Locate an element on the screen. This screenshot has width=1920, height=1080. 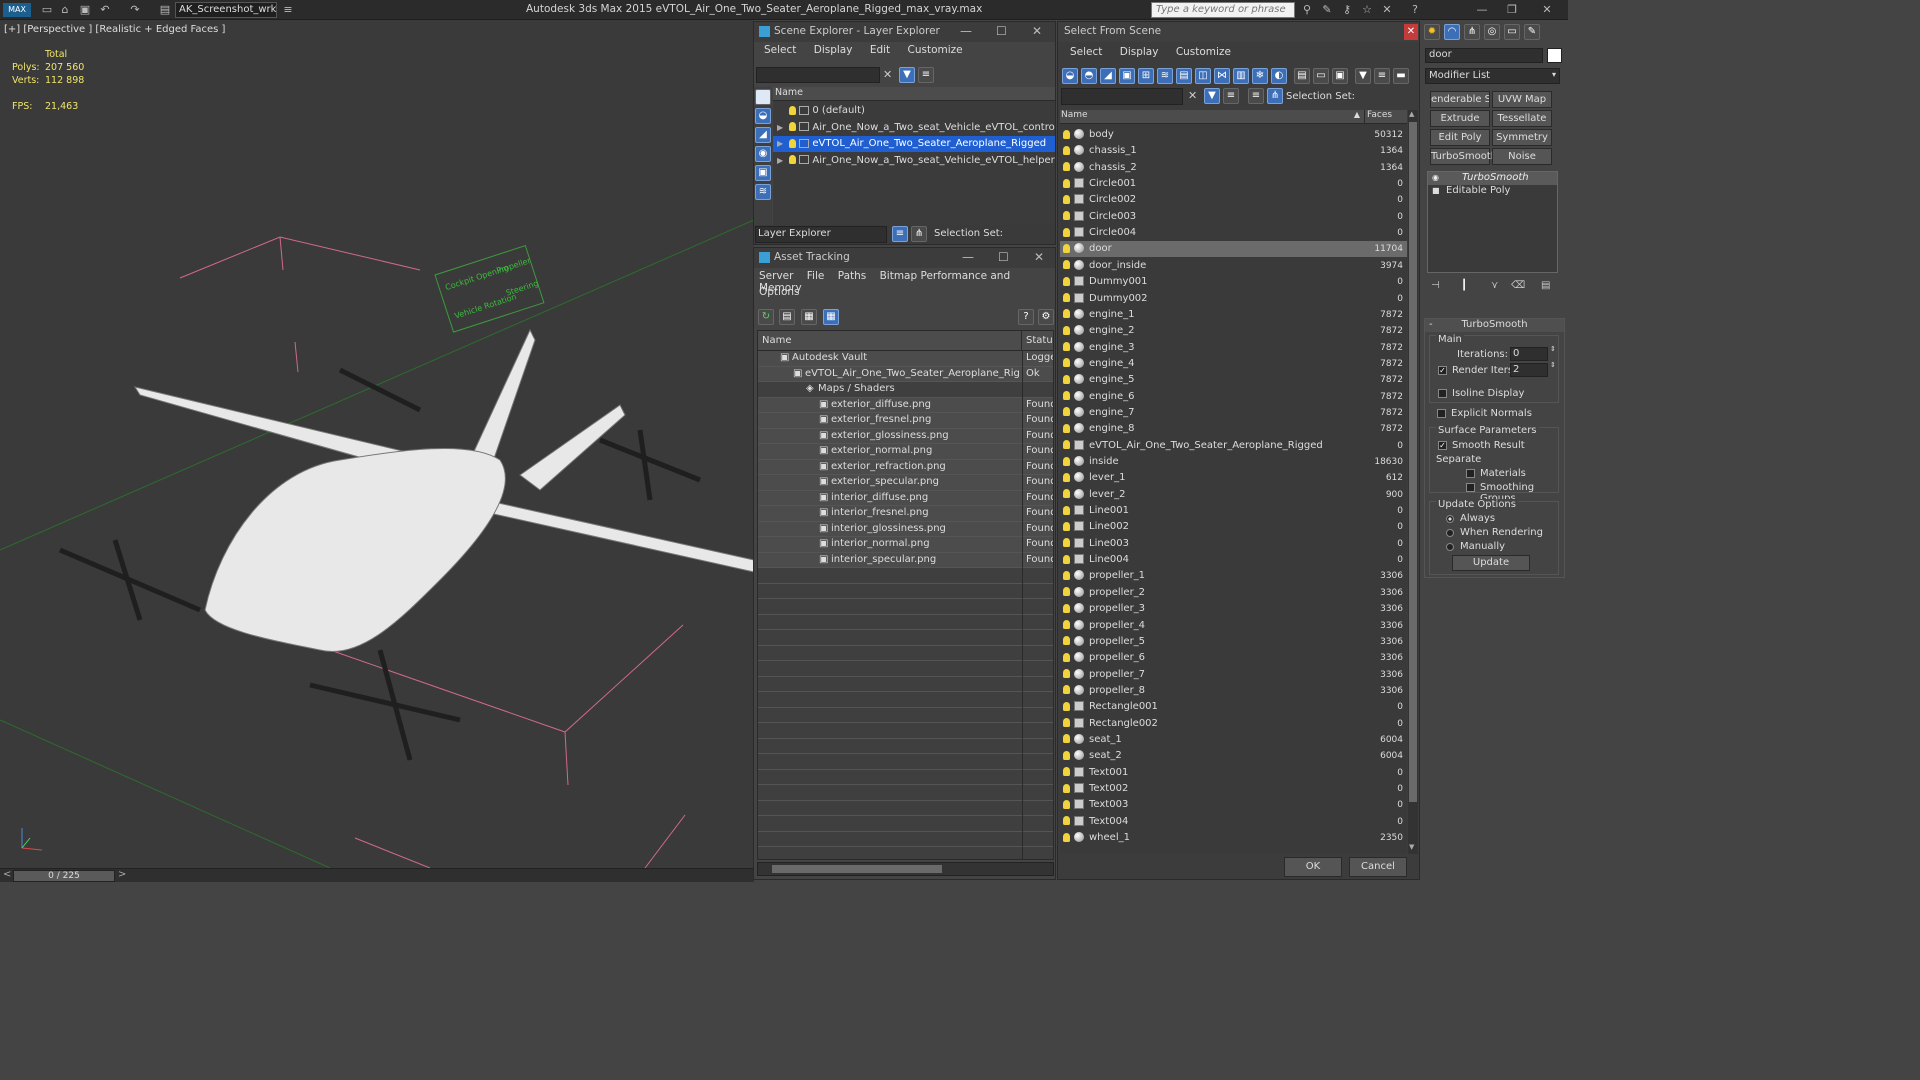
asset-horizontal-scrollbar is located at coordinates (905, 869).